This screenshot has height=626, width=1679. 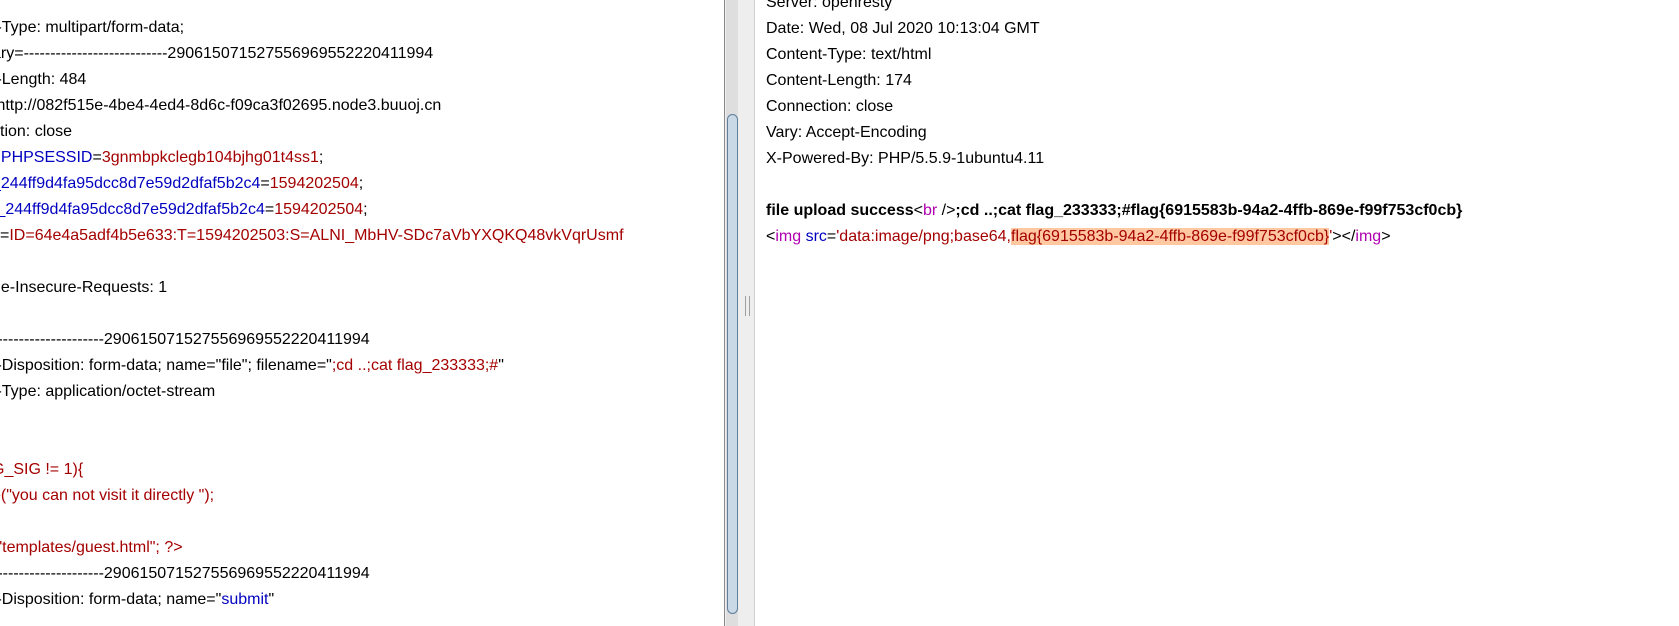 I want to click on response-token: src, so click(x=816, y=236).